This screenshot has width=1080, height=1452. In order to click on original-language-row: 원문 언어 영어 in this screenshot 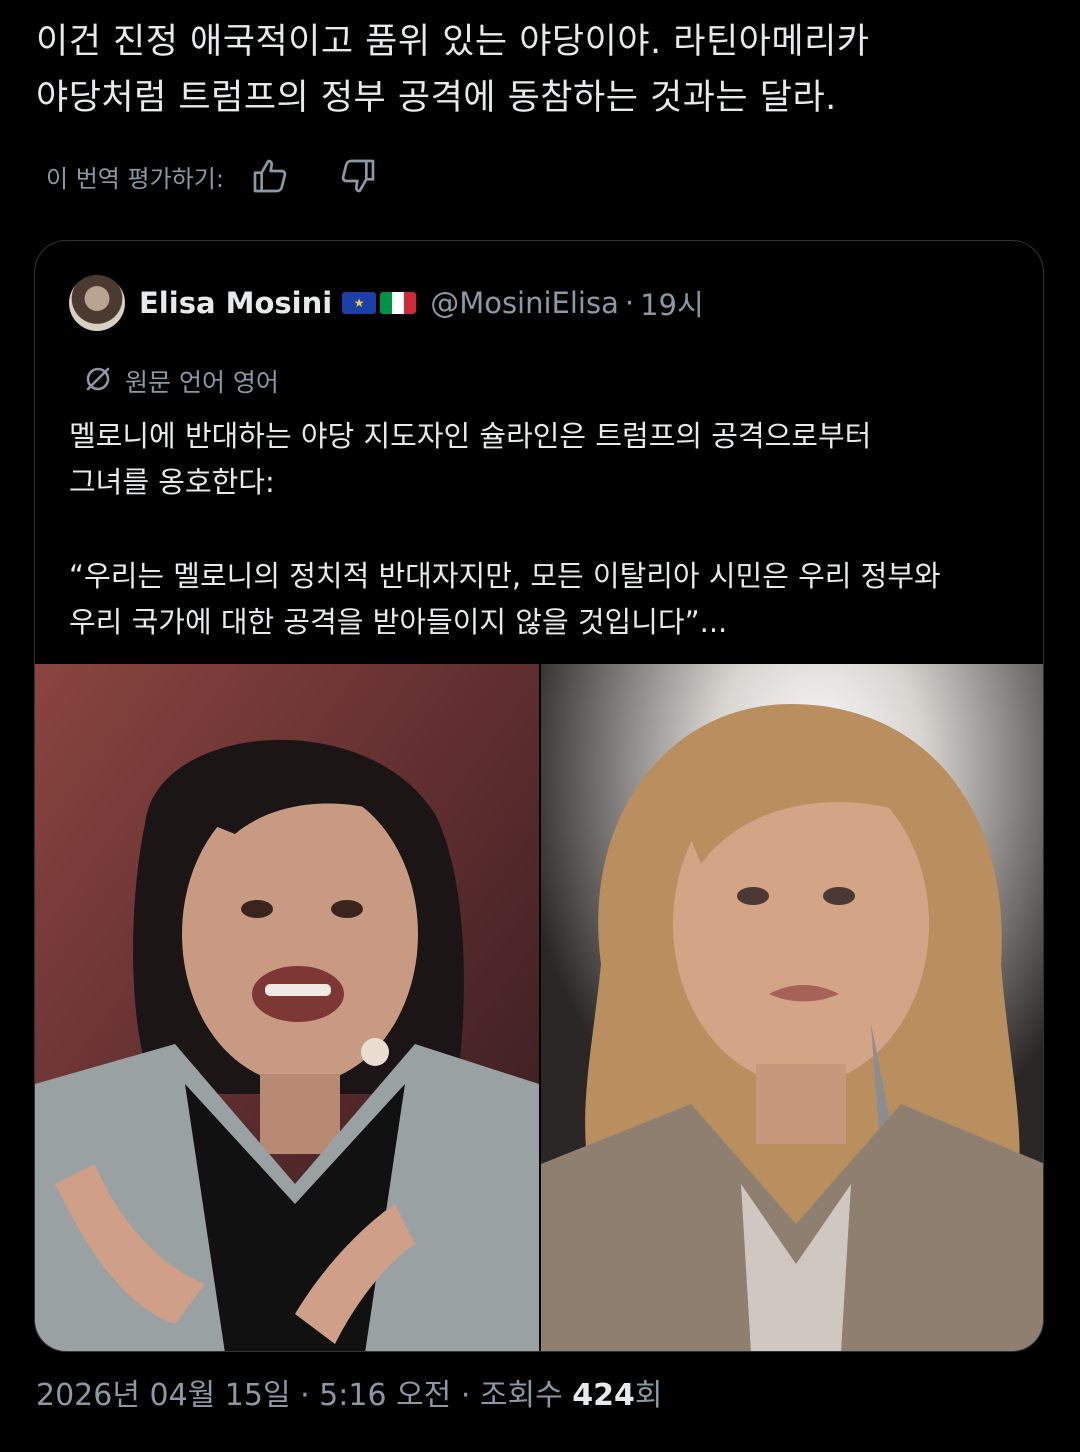, I will do `click(181, 381)`.